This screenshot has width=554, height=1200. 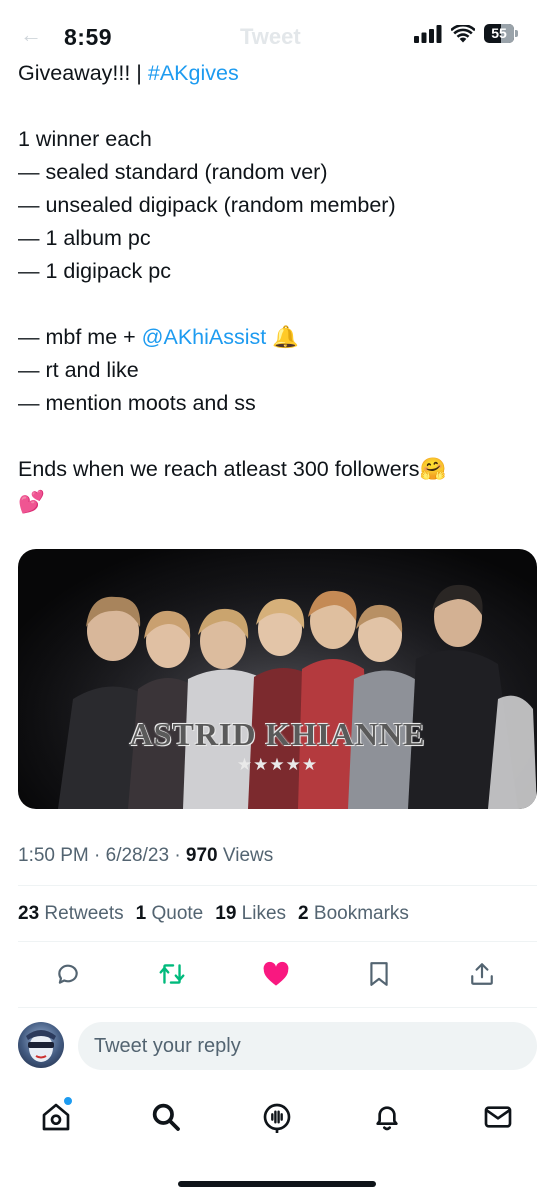 I want to click on views-count: 970, so click(x=201, y=855).